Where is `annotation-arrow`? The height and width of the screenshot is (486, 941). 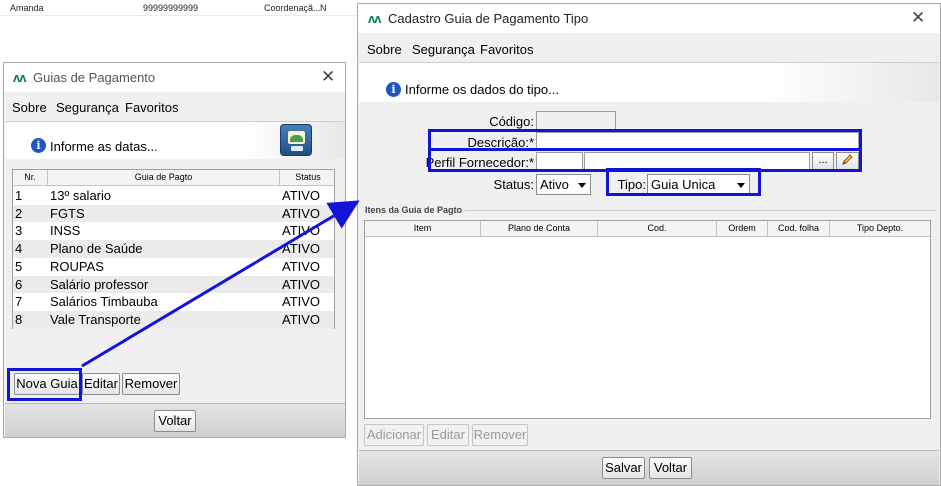
annotation-arrow is located at coordinates (220, 284).